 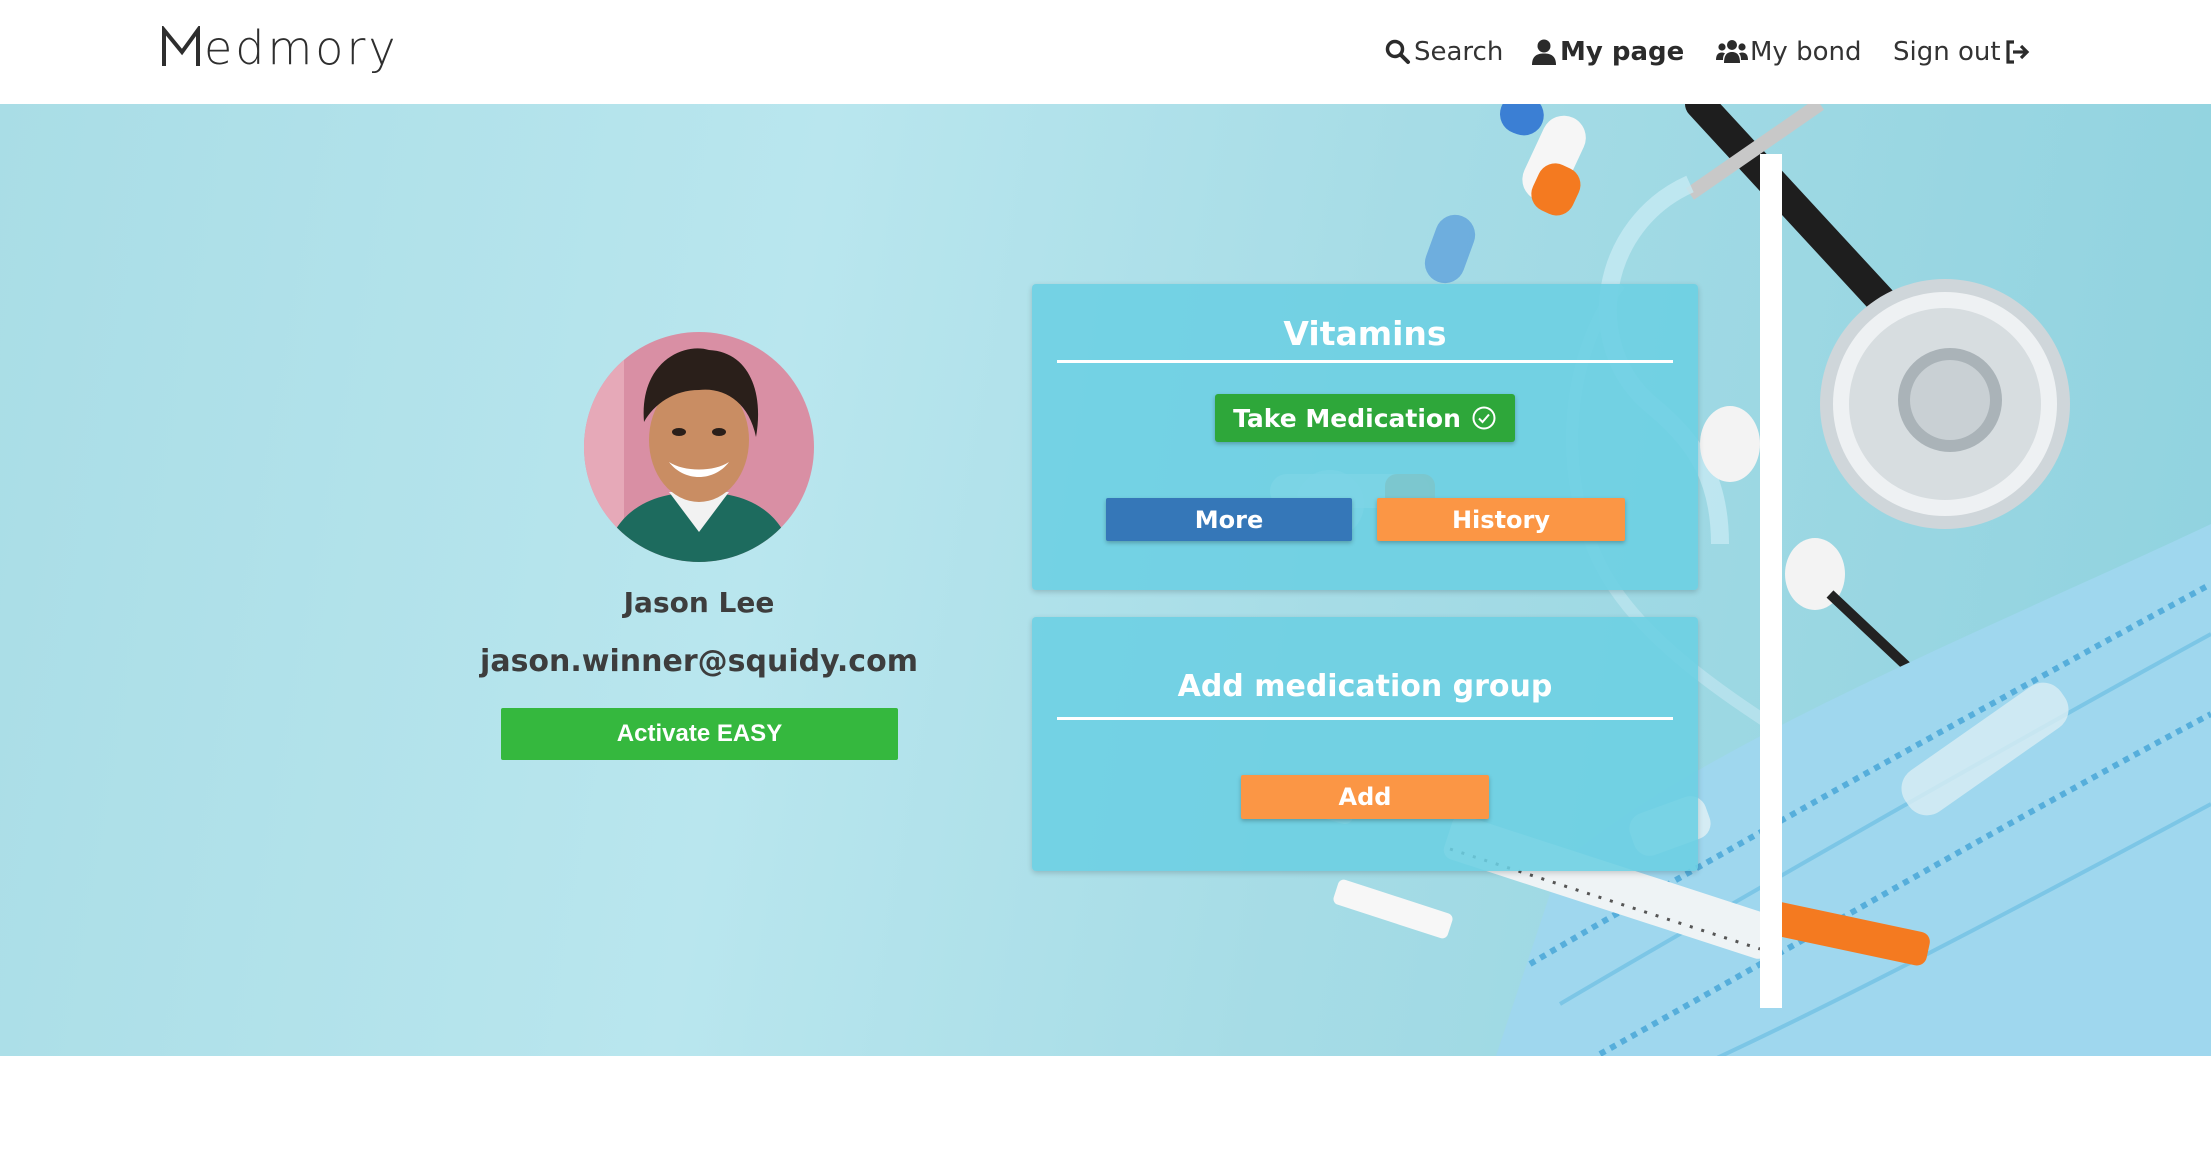 What do you see at coordinates (1347, 418) in the screenshot?
I see `take-medication-label: Take Medication` at bounding box center [1347, 418].